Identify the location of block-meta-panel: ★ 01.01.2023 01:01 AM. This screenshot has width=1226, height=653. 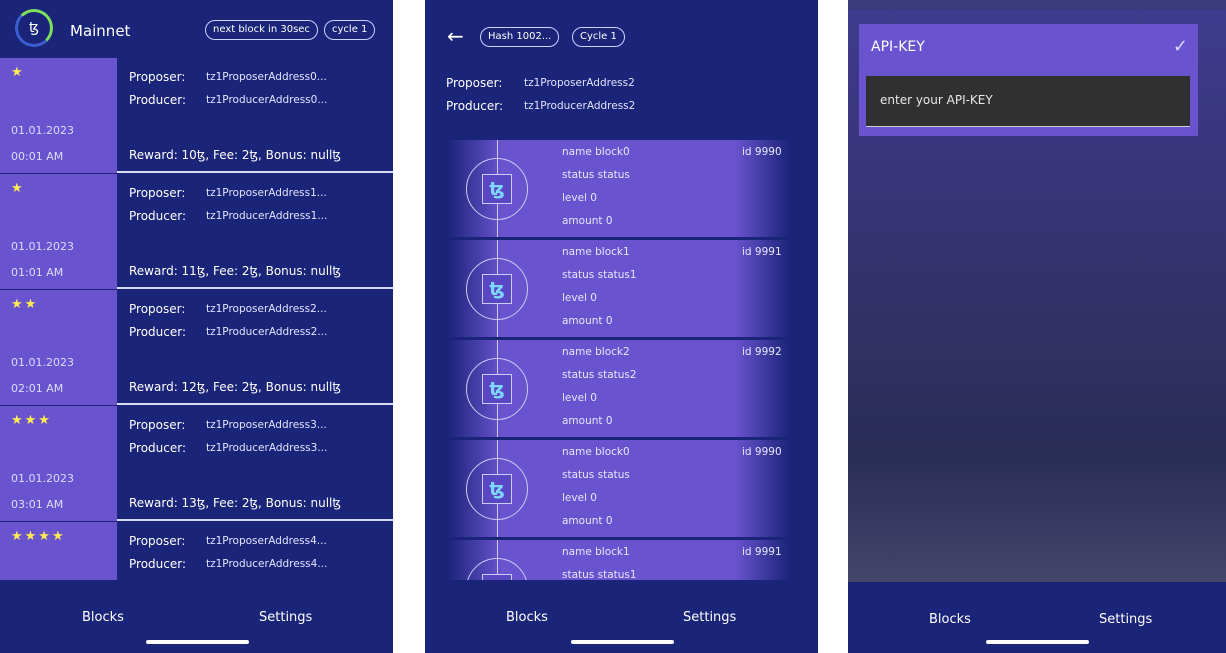
(58, 231).